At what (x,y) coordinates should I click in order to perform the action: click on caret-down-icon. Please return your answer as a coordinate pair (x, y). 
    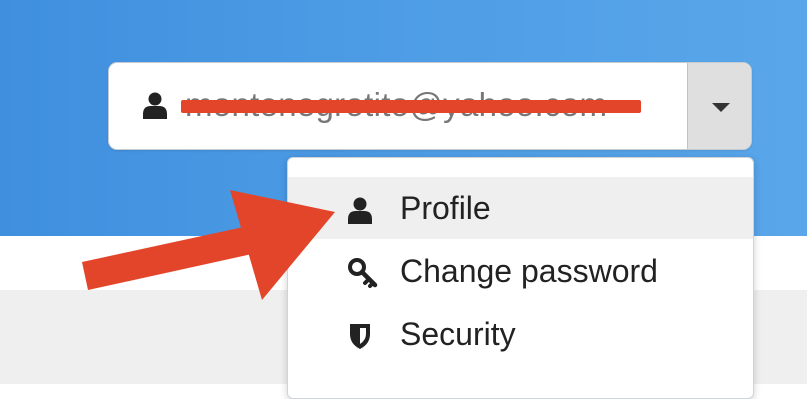
    Looking at the image, I should click on (721, 107).